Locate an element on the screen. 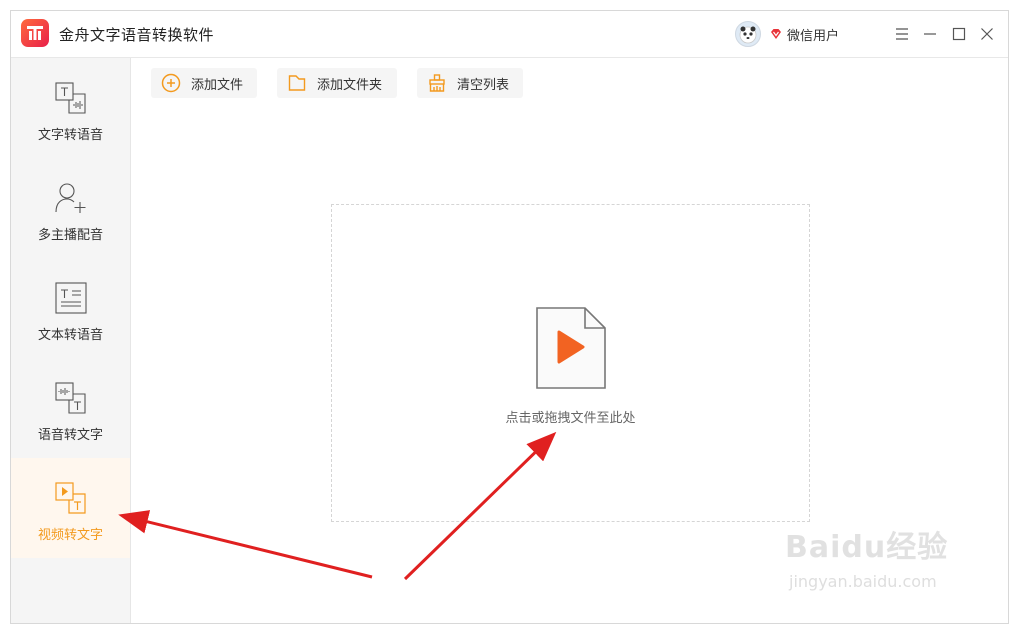 This screenshot has height=624, width=1020. sidebar-item-label: 多主播配音 is located at coordinates (70, 235).